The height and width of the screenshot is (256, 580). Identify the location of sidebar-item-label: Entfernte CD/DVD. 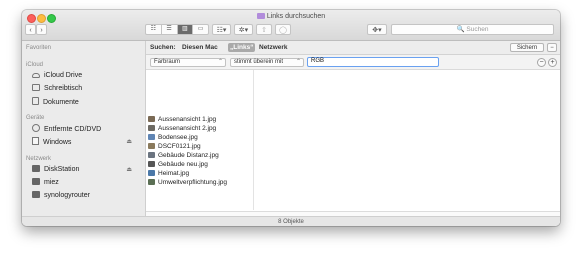
(73, 129).